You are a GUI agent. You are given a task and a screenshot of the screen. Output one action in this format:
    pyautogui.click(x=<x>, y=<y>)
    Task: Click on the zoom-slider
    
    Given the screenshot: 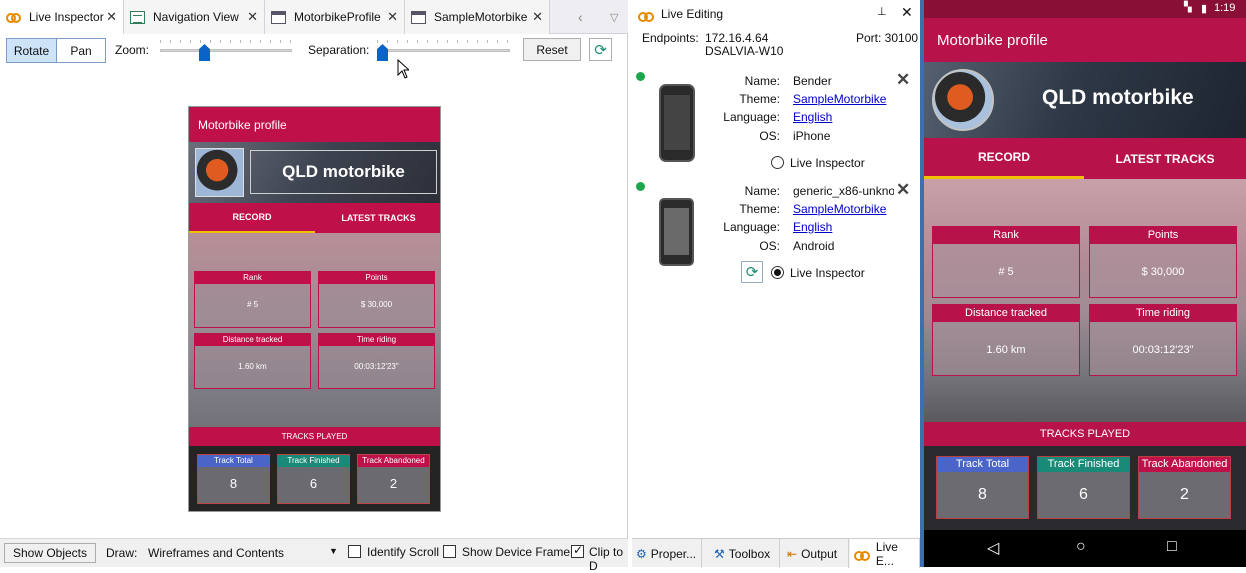 What is the action you would take?
    pyautogui.click(x=226, y=50)
    